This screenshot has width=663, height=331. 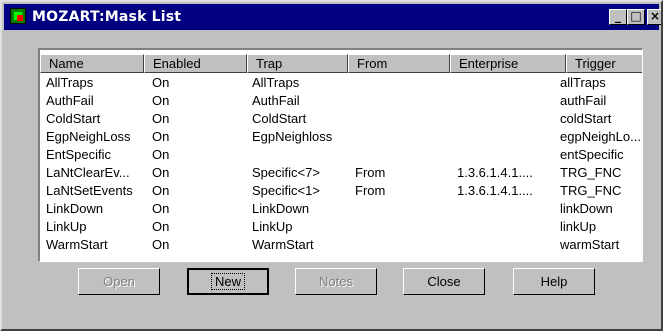 I want to click on new-button: New, so click(x=228, y=281).